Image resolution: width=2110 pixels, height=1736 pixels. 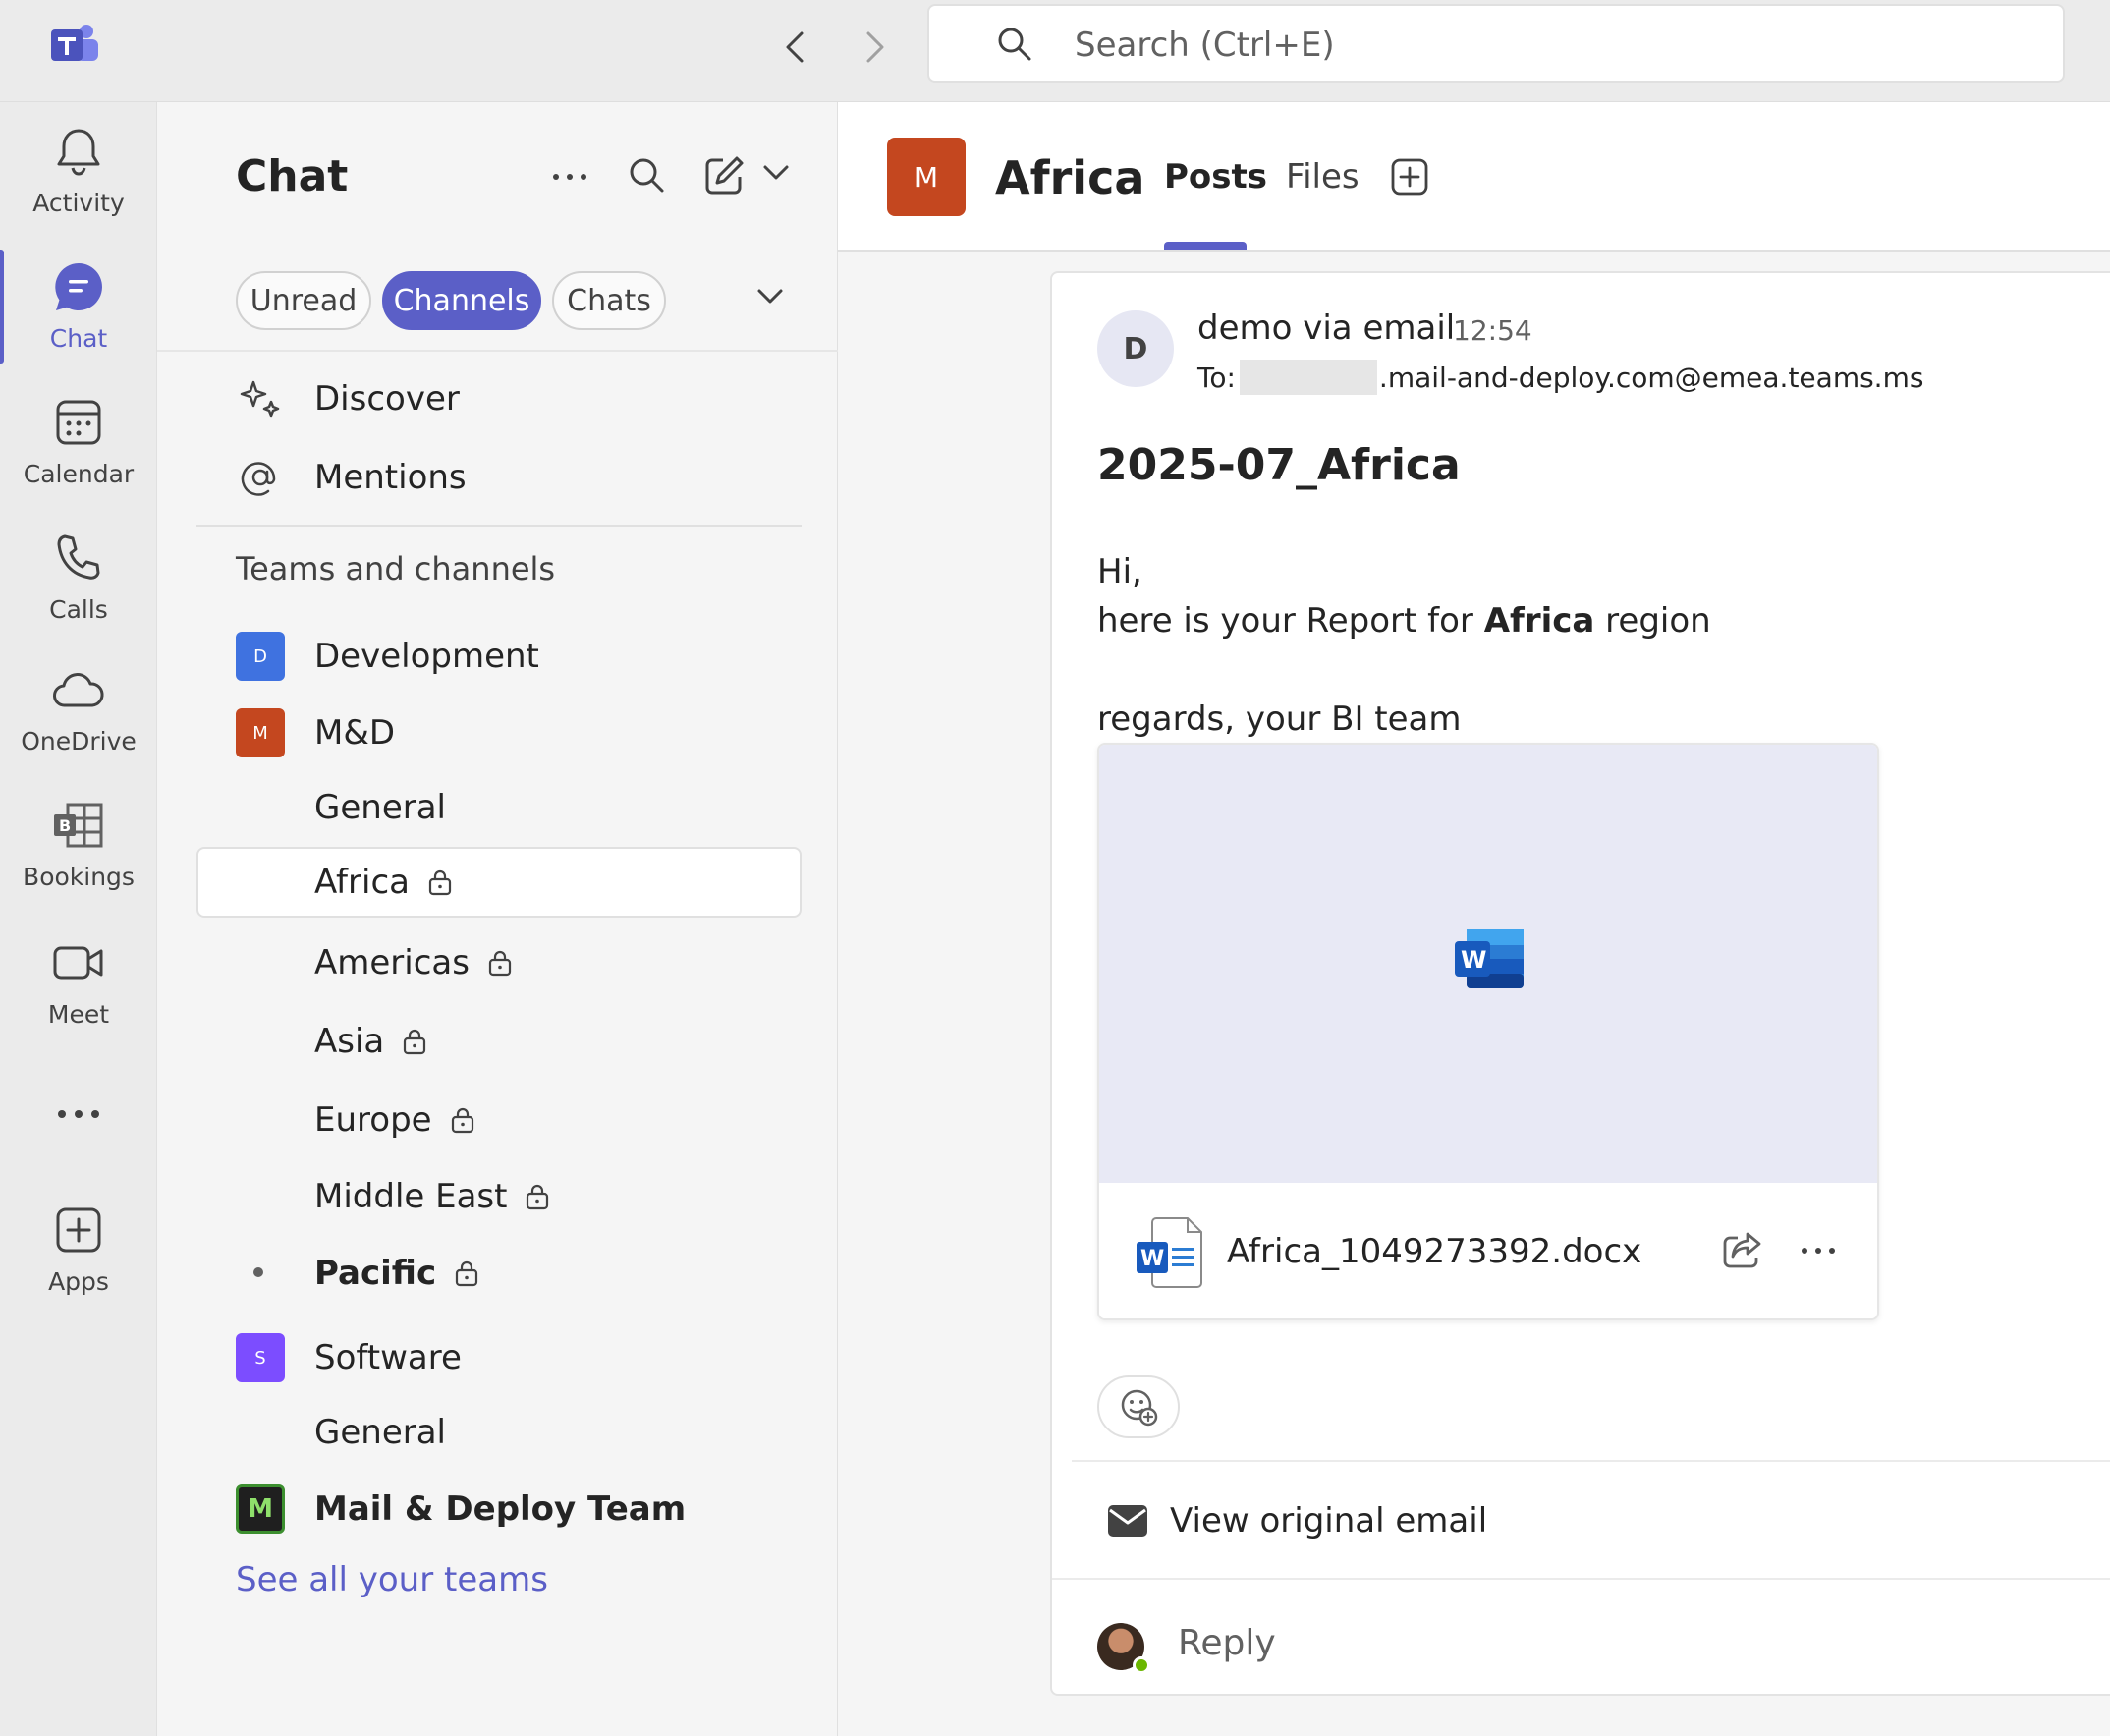 I want to click on file-preview: W, so click(x=1488, y=964).